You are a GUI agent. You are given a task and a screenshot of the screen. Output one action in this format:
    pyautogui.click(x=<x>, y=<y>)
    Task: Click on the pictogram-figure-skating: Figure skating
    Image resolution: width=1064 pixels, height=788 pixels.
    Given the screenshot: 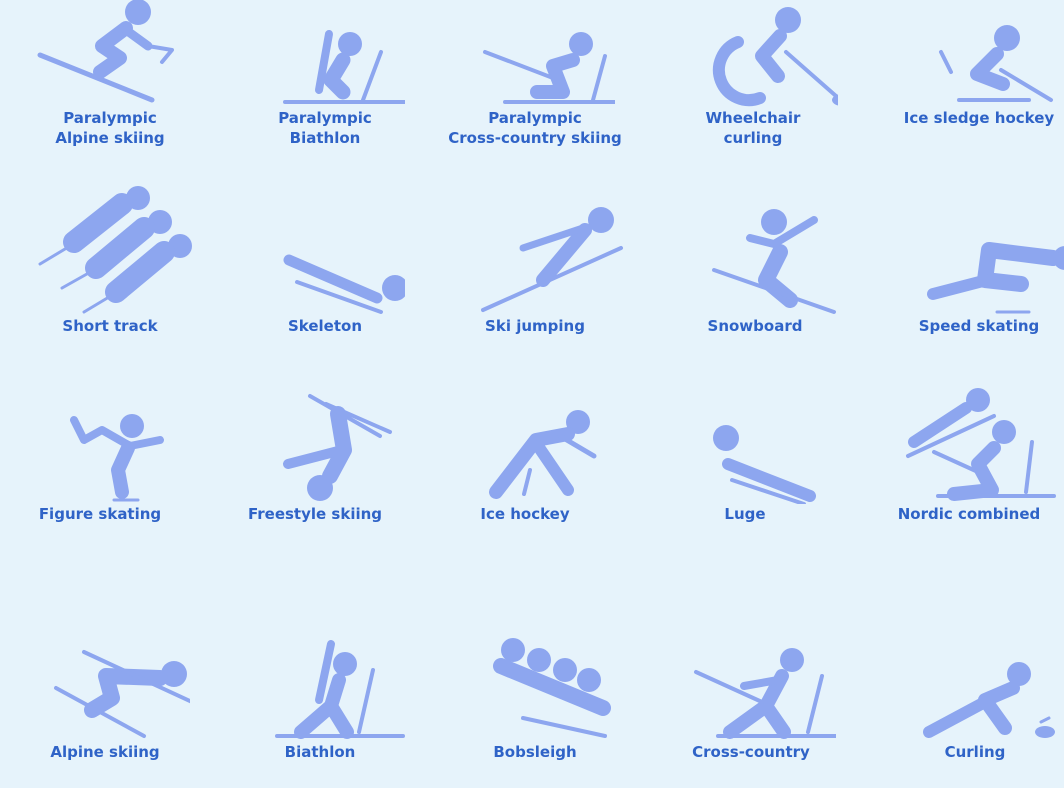 What is the action you would take?
    pyautogui.click(x=102, y=462)
    